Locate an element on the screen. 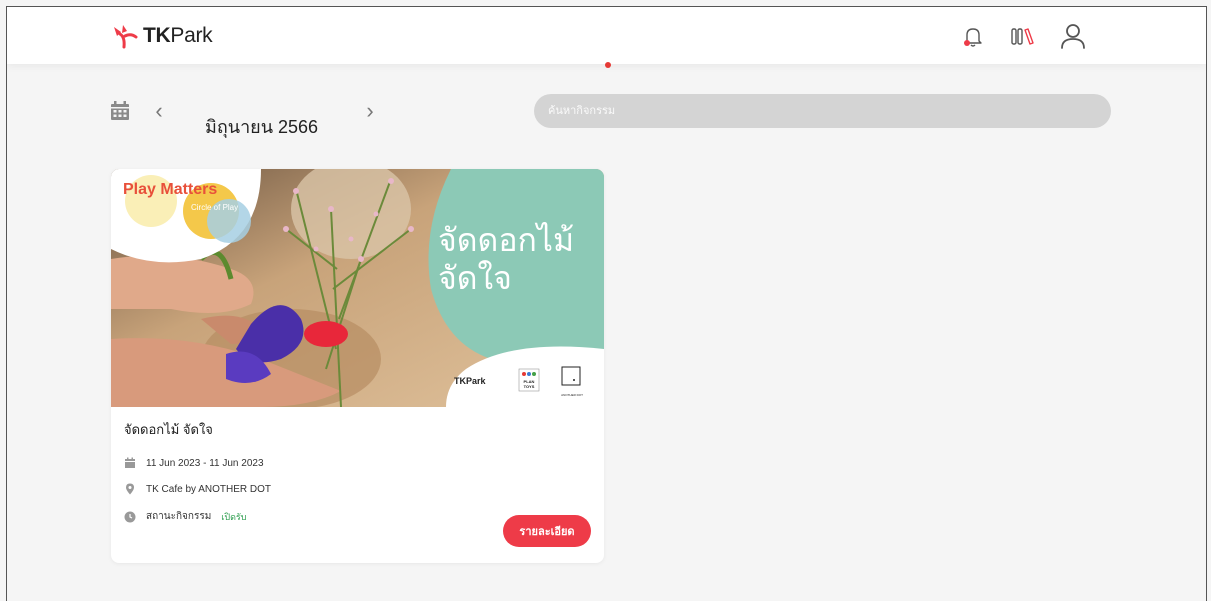 This screenshot has height=601, width=1211. activity-location-row: TK Cafe by ANOTHER DOT is located at coordinates (197, 489).